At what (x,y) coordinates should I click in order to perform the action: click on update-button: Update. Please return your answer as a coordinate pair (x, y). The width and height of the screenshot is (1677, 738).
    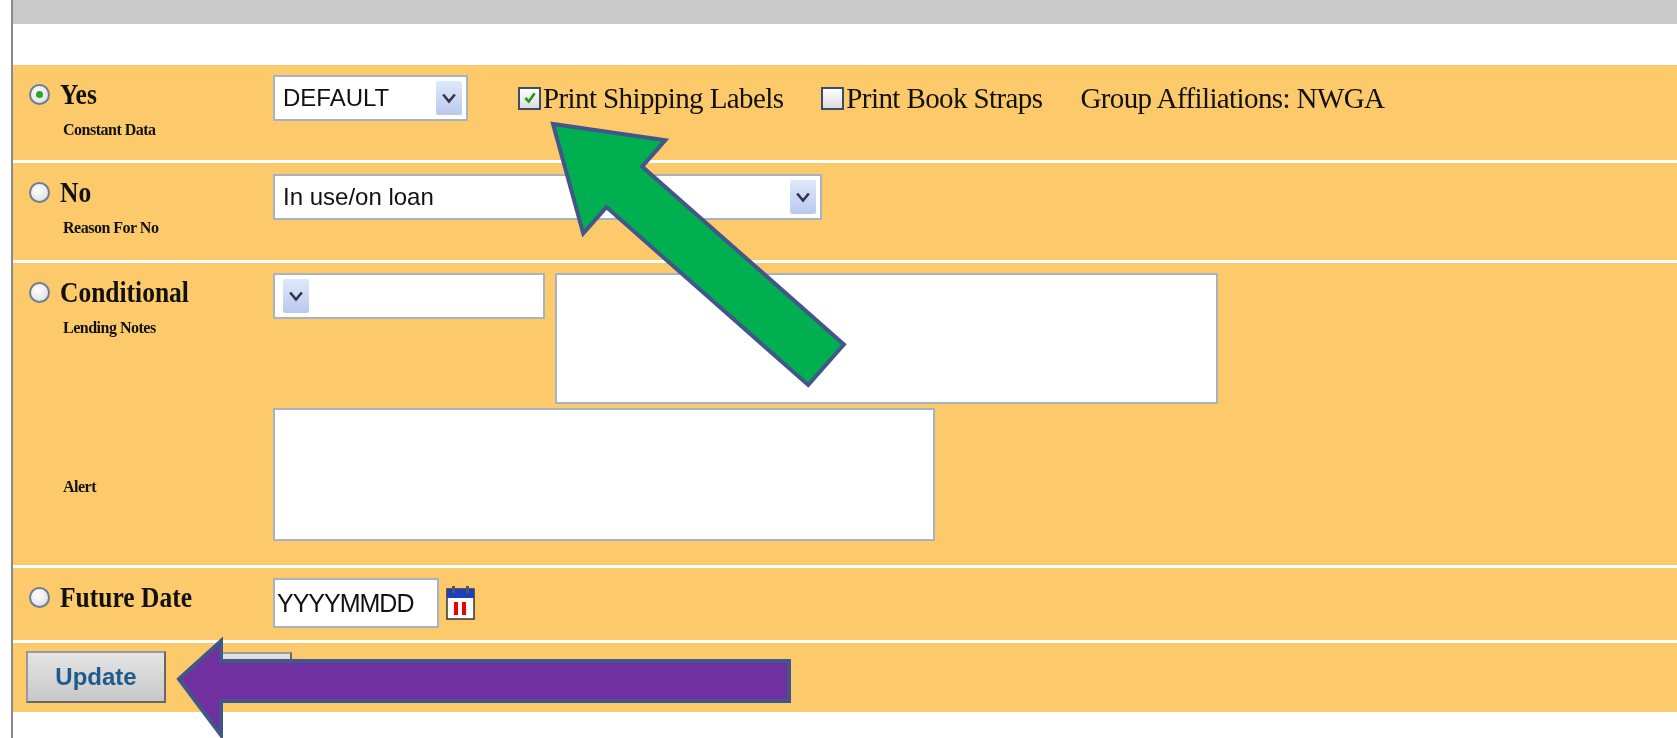
    Looking at the image, I should click on (96, 677).